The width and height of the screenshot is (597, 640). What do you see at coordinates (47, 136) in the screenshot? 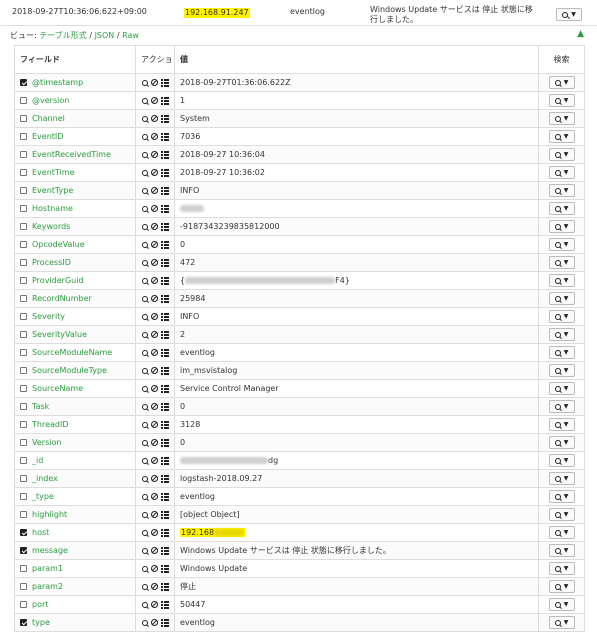
I see `field-name: EventID` at bounding box center [47, 136].